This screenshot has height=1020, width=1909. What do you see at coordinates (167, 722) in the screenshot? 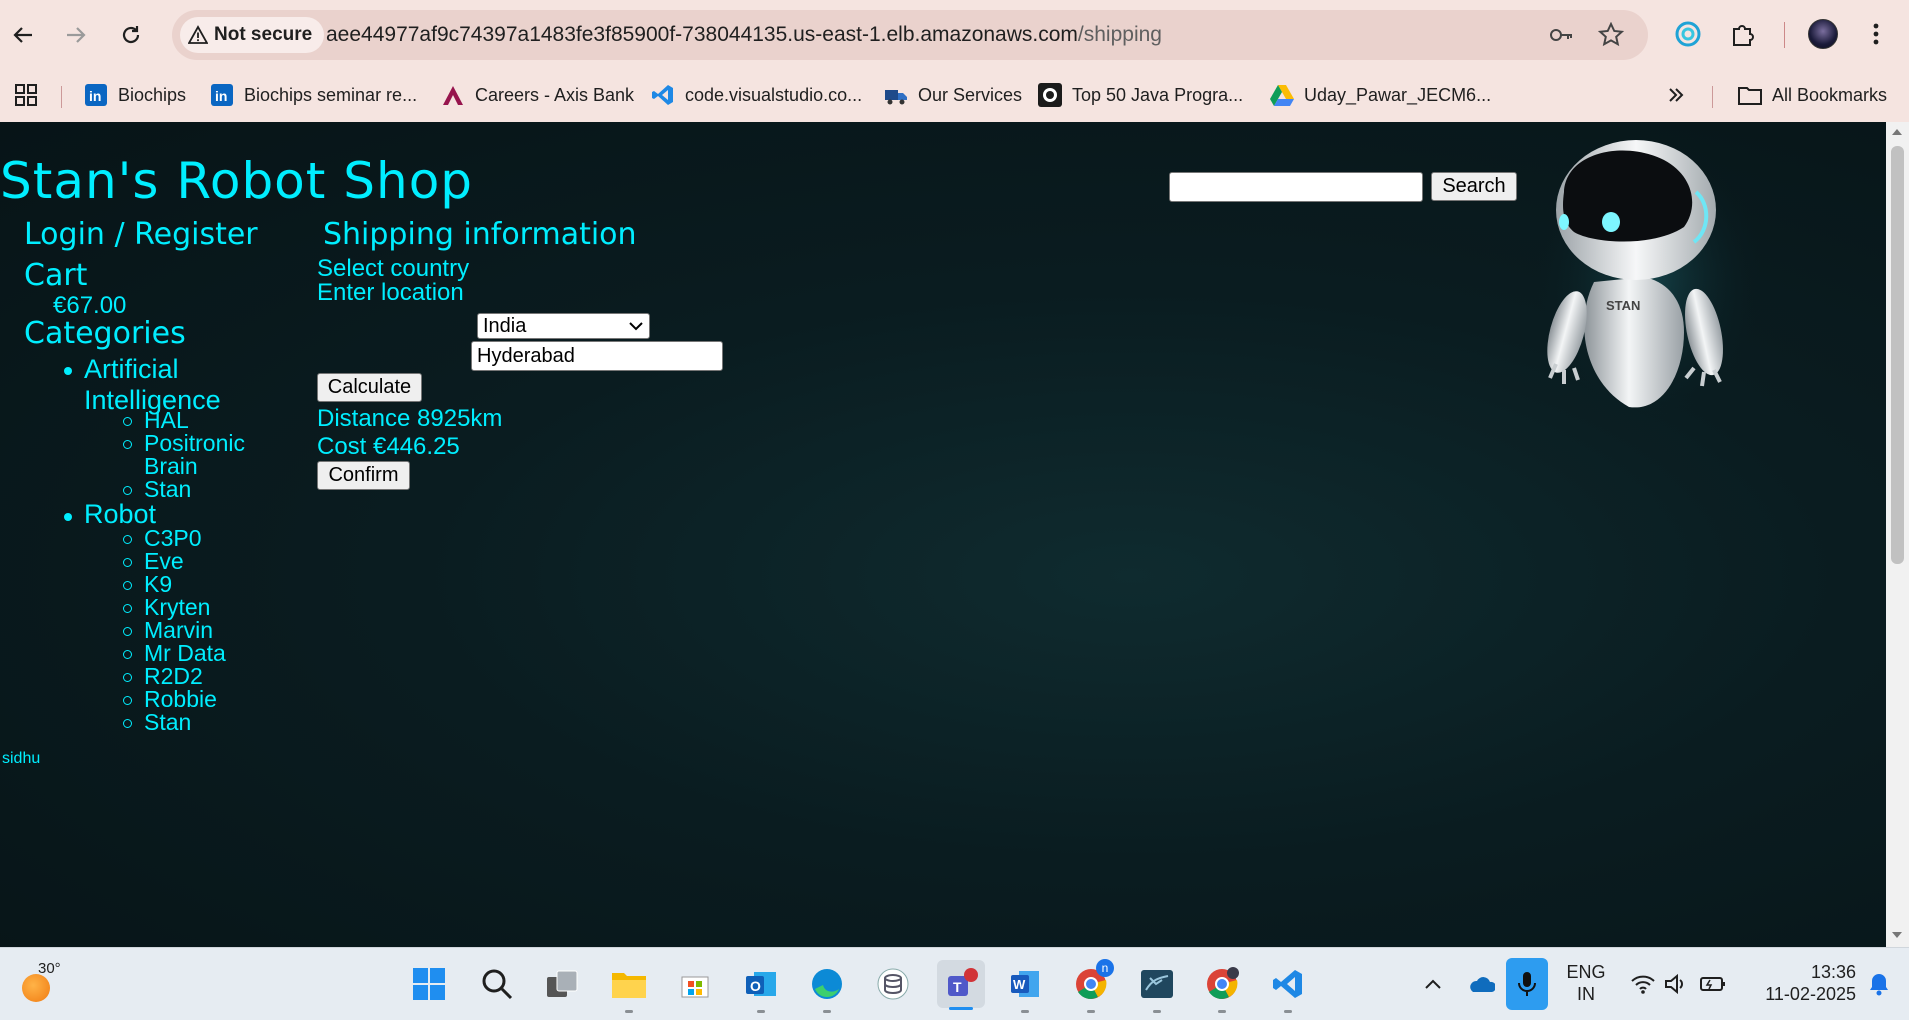
I see `product-link: Stan` at bounding box center [167, 722].